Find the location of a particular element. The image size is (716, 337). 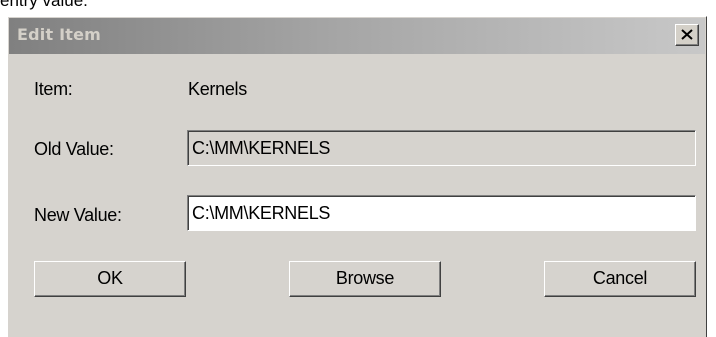

close-button is located at coordinates (687, 35).